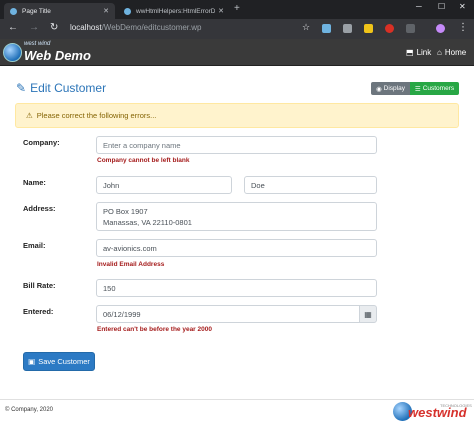 The width and height of the screenshot is (474, 433). Describe the element at coordinates (463, 27) in the screenshot. I see `menu-icon: ⋮` at that location.